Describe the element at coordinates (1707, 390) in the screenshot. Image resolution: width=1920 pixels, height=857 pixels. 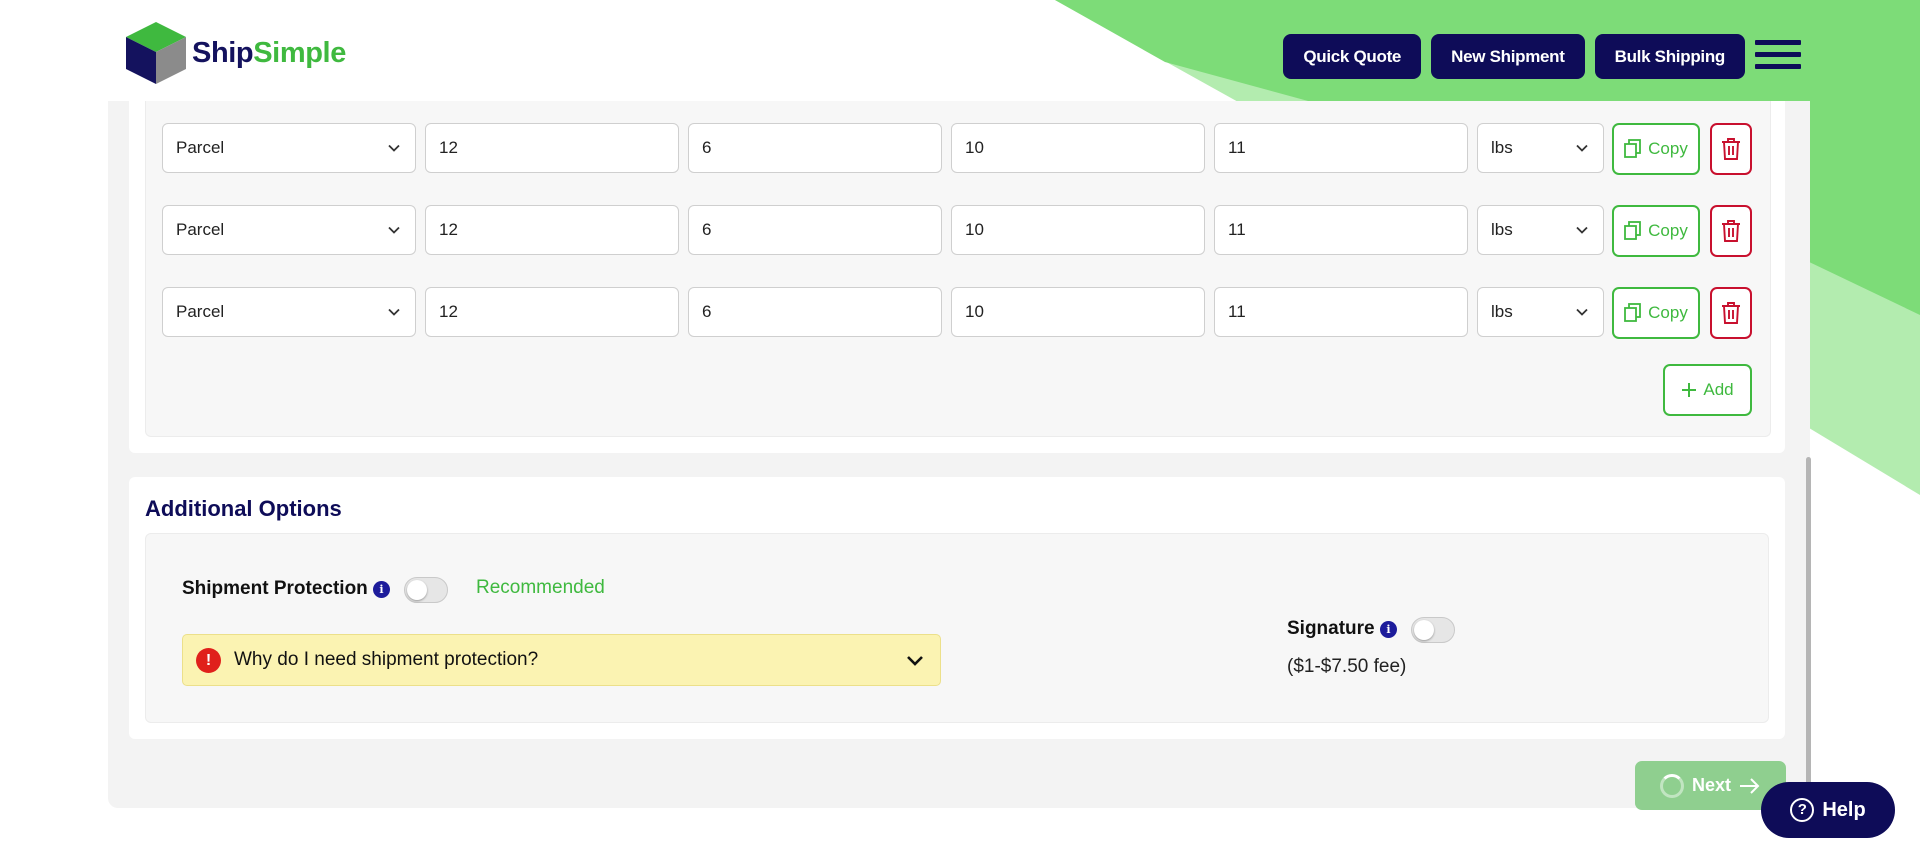
I see `add-package-button: Add` at that location.